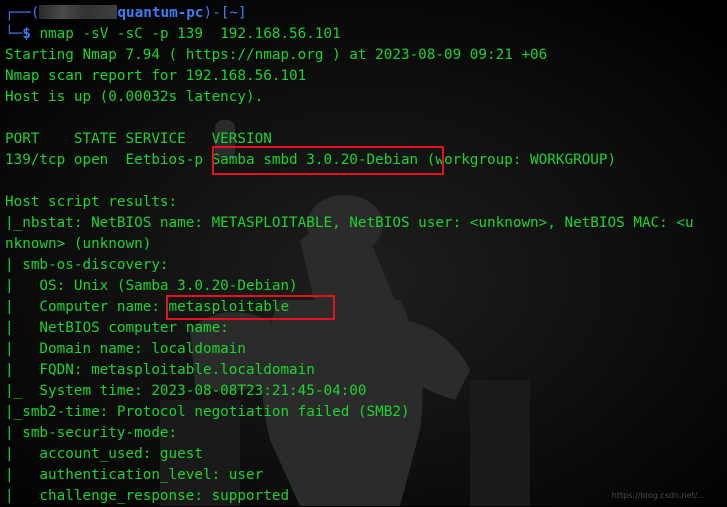  What do you see at coordinates (134, 475) in the screenshot?
I see `output-line: | authentication_level: user` at bounding box center [134, 475].